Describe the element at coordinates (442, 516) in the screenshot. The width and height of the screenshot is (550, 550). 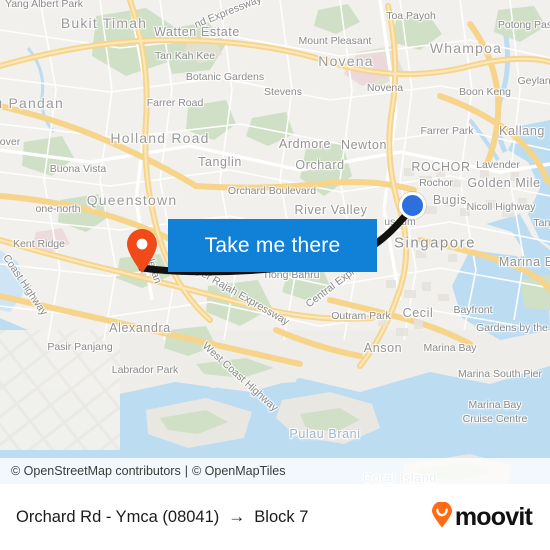
I see `moovit-pin-icon` at that location.